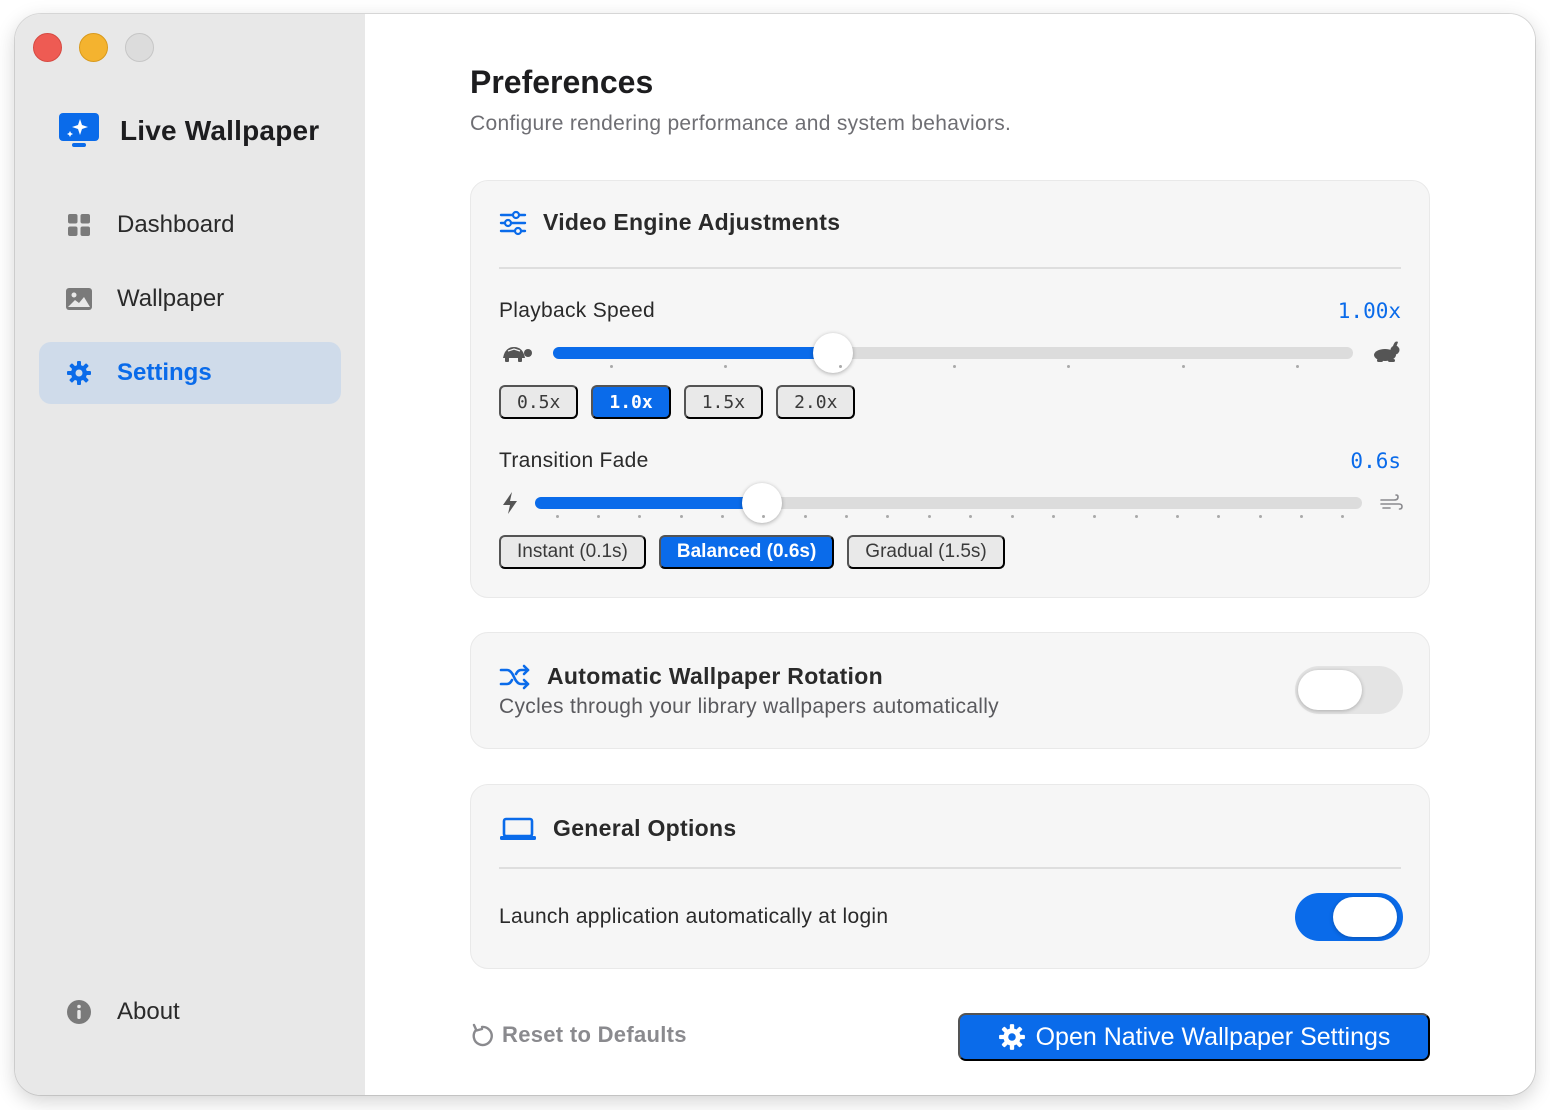  What do you see at coordinates (926, 552) in the screenshot?
I see `fade-preset-gradual: Gradual (1.5s)` at bounding box center [926, 552].